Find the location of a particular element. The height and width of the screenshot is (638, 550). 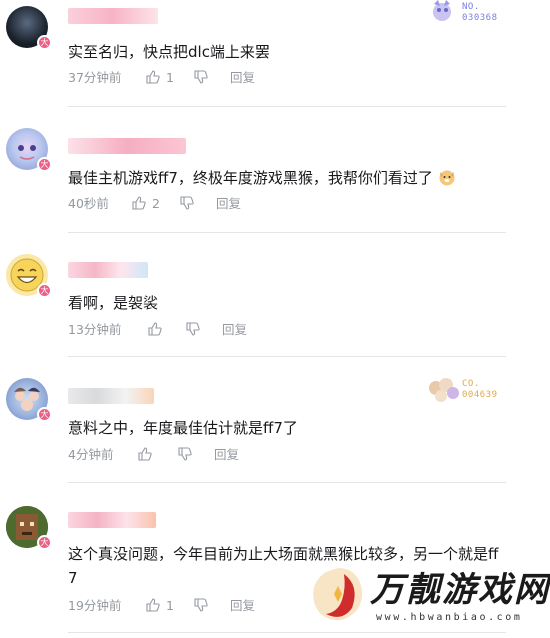

like-count: 2 is located at coordinates (156, 203).